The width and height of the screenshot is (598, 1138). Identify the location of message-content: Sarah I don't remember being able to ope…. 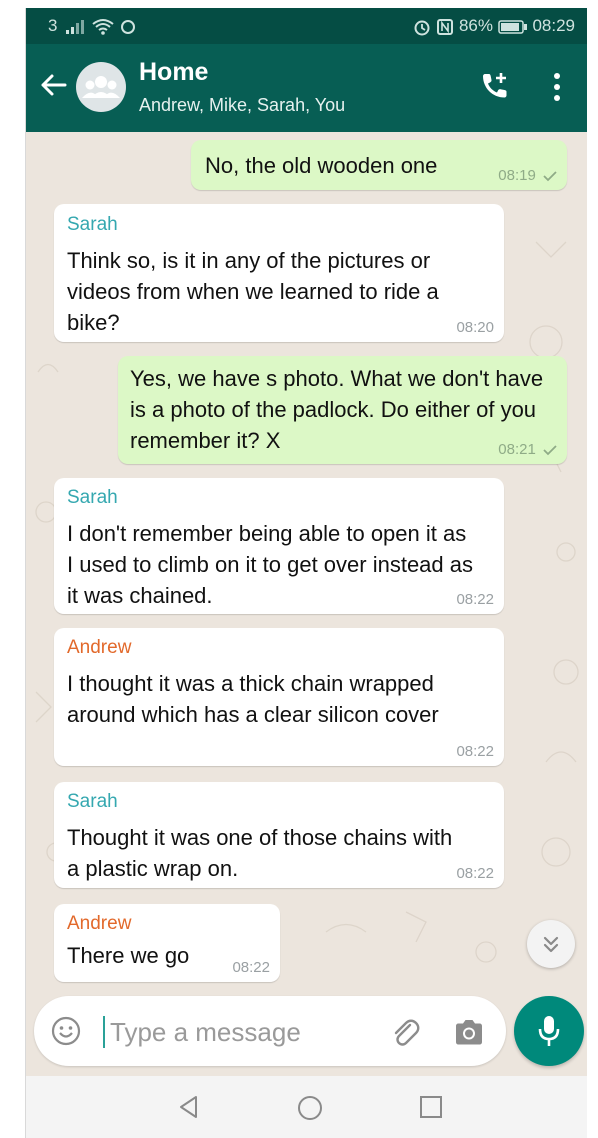
(272, 548).